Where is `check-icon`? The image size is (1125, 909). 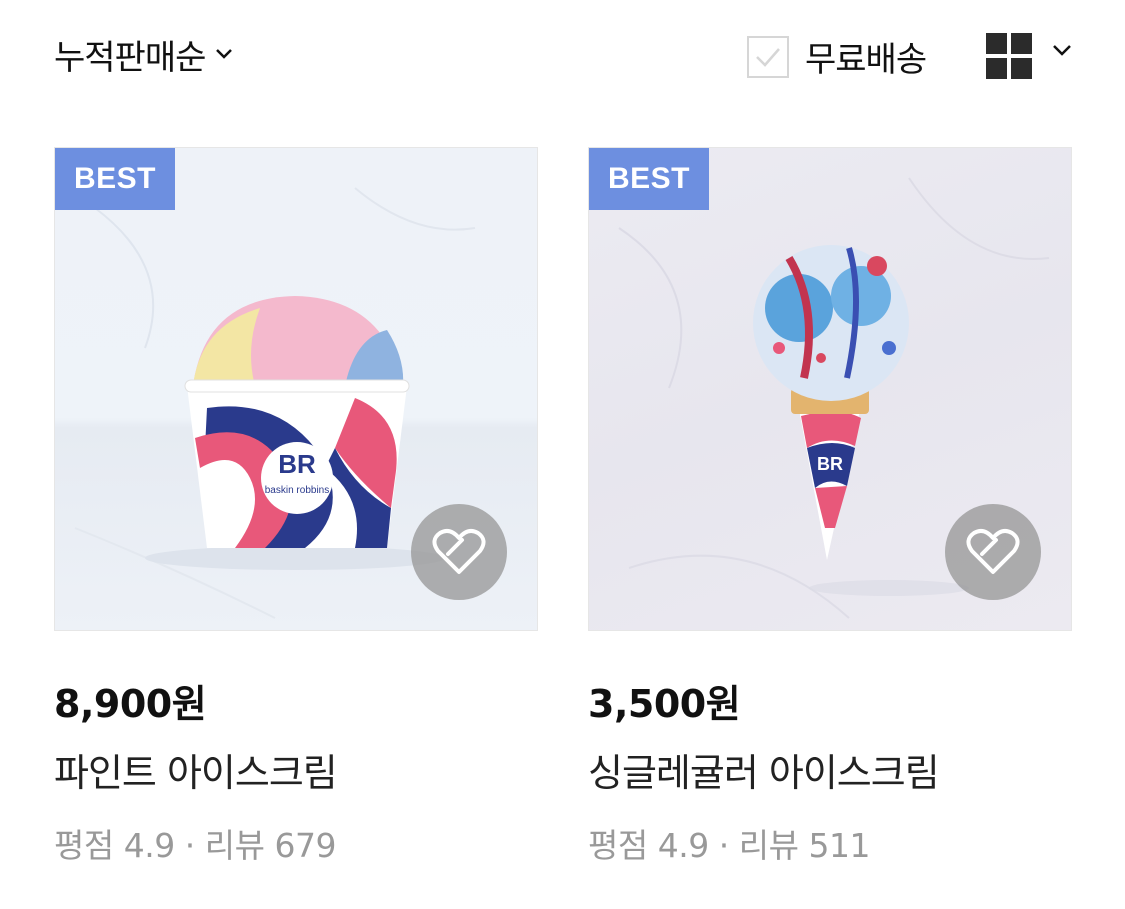
check-icon is located at coordinates (768, 57).